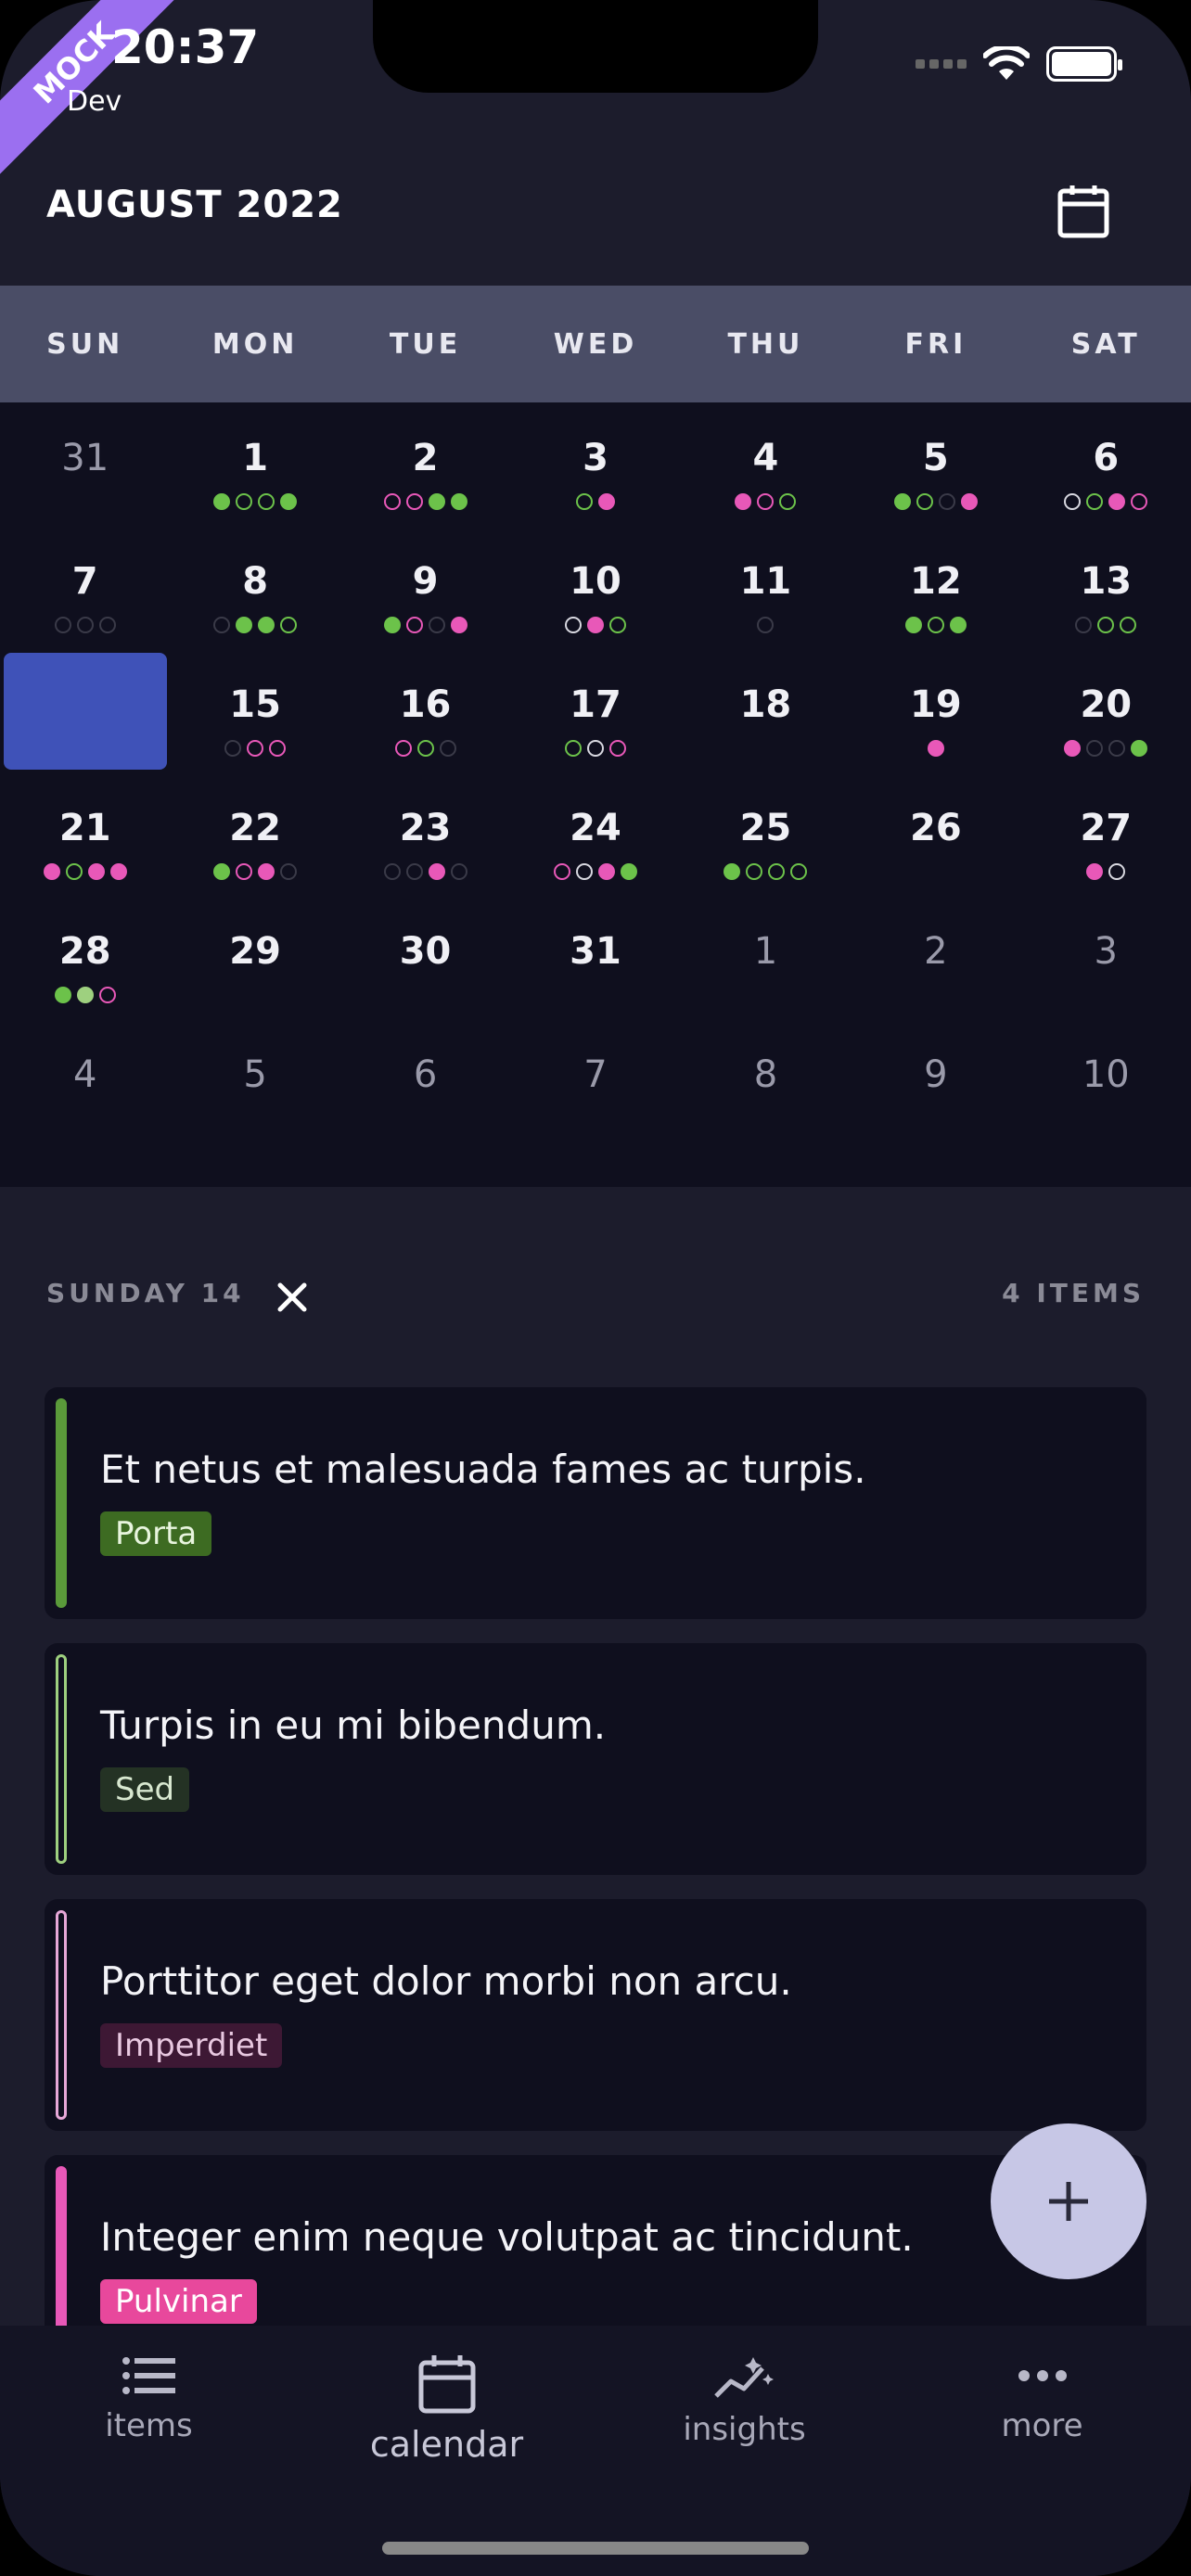  Describe the element at coordinates (595, 344) in the screenshot. I see `weekday-label: WED` at that location.